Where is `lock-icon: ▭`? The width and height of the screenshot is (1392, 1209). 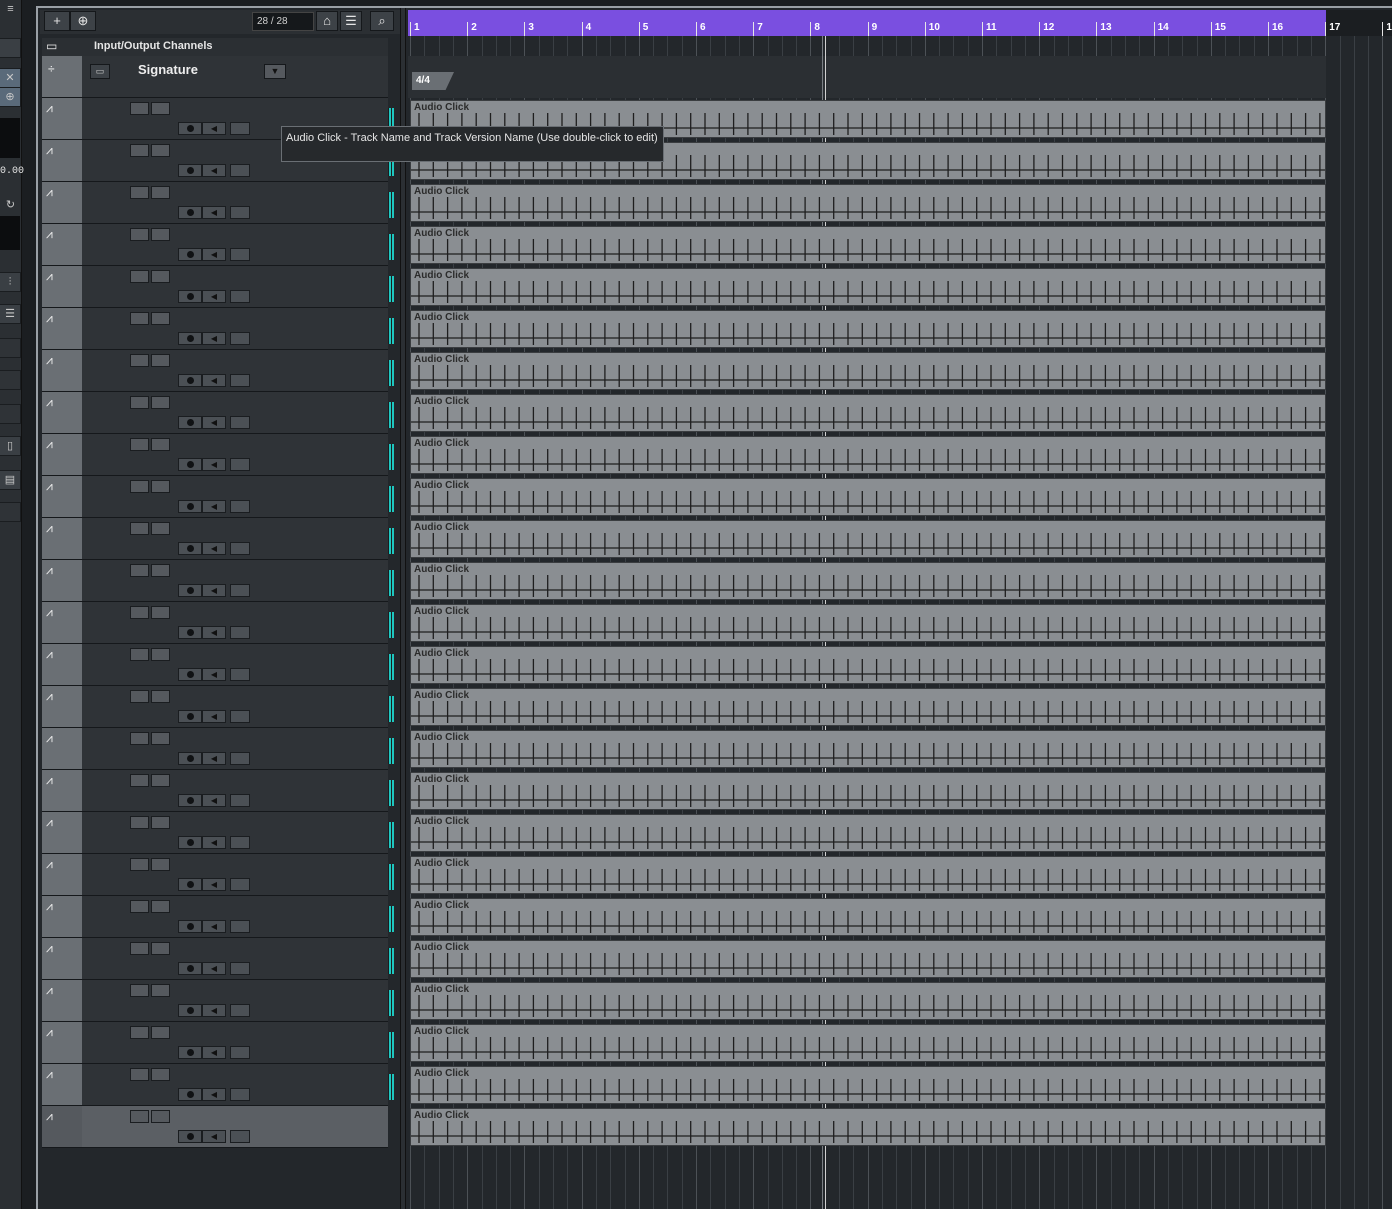 lock-icon: ▭ is located at coordinates (100, 71).